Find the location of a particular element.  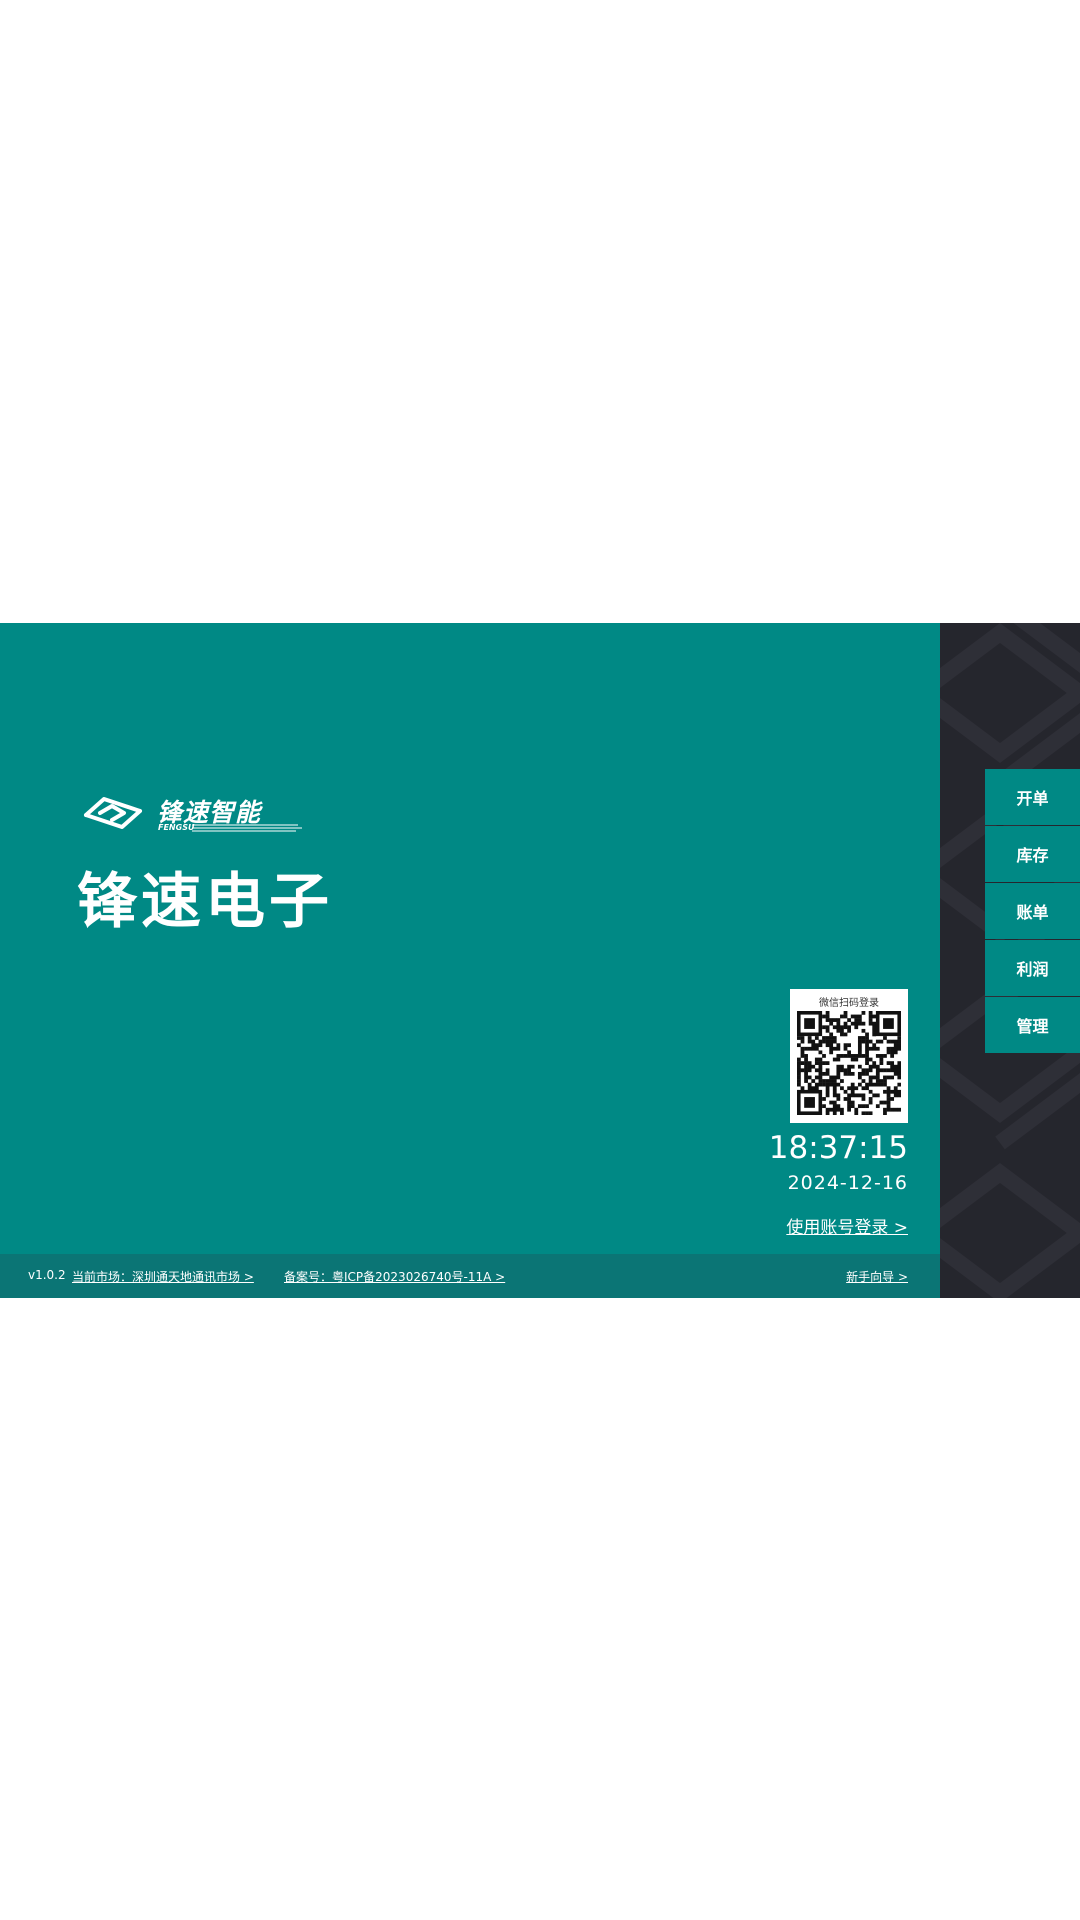

account-login-link: 使用账号登录 > is located at coordinates (824, 1225).